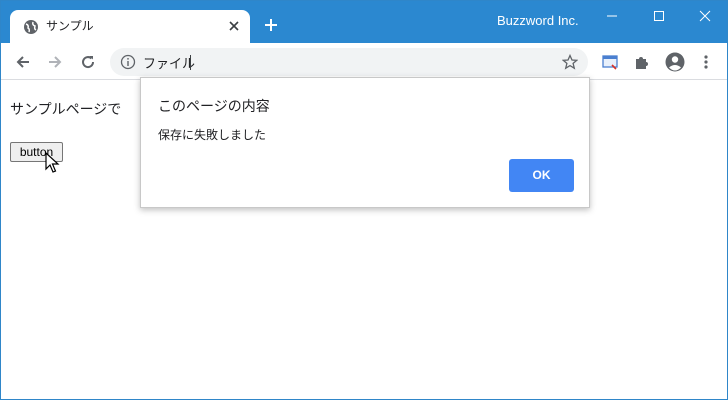  Describe the element at coordinates (642, 62) in the screenshot. I see `extensions-puzzle-icon` at that location.